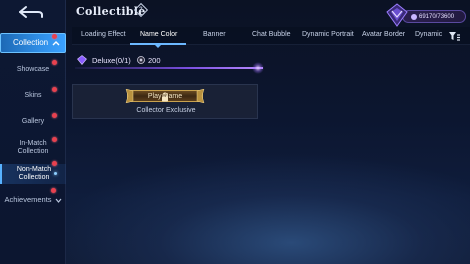 Image resolution: width=470 pixels, height=264 pixels. Describe the element at coordinates (437, 16) in the screenshot. I see `currency-value: 69170/73600` at that location.